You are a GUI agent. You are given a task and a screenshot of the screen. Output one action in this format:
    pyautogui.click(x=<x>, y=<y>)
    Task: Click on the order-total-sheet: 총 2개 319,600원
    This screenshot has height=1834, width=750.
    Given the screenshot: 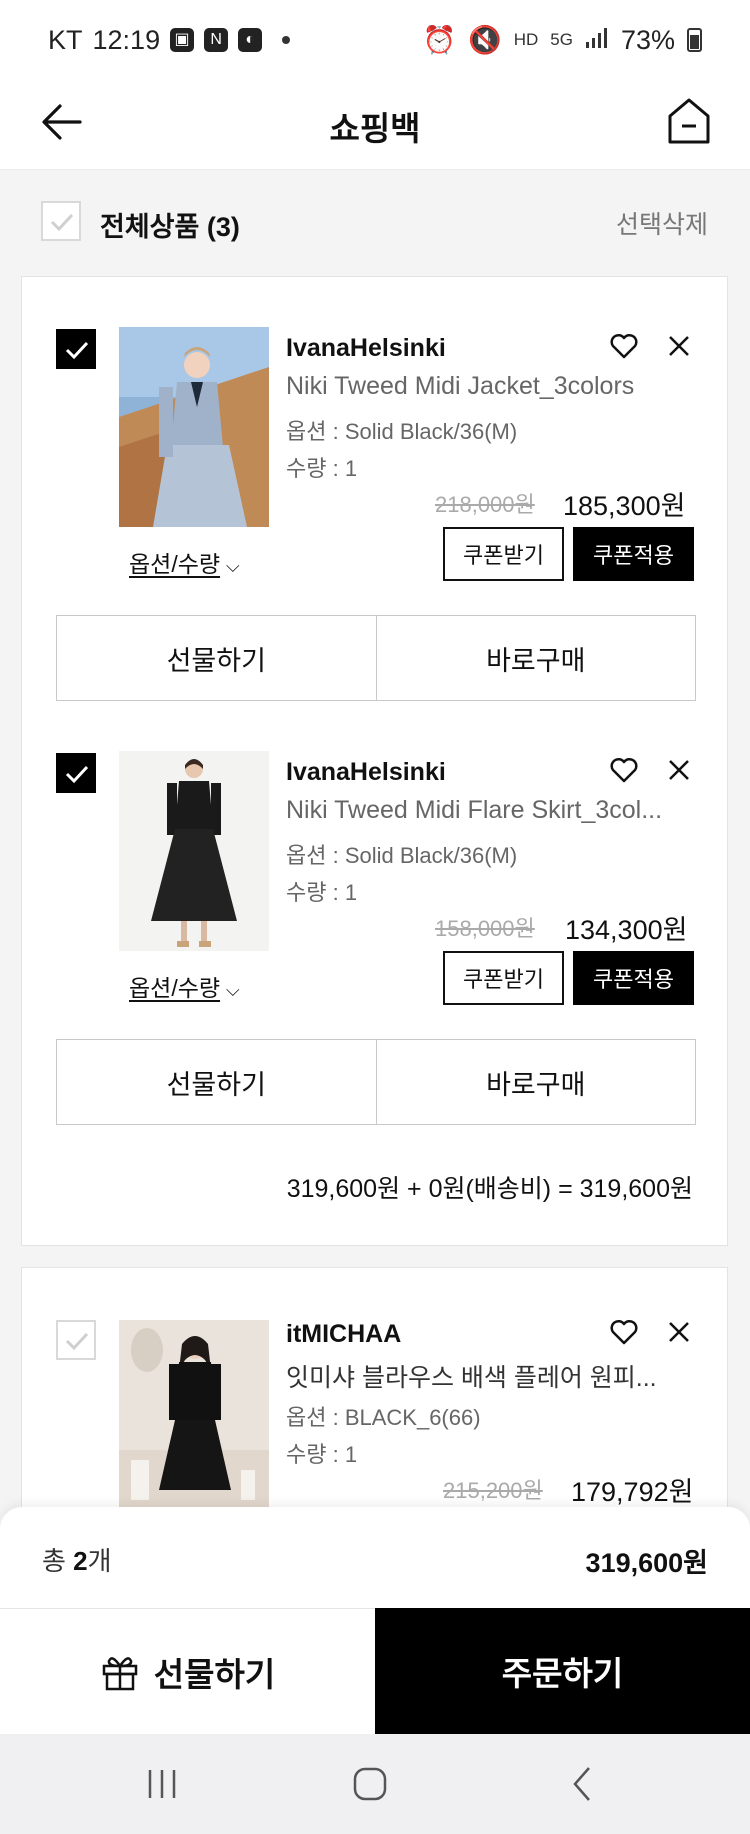 What is the action you would take?
    pyautogui.click(x=375, y=1558)
    